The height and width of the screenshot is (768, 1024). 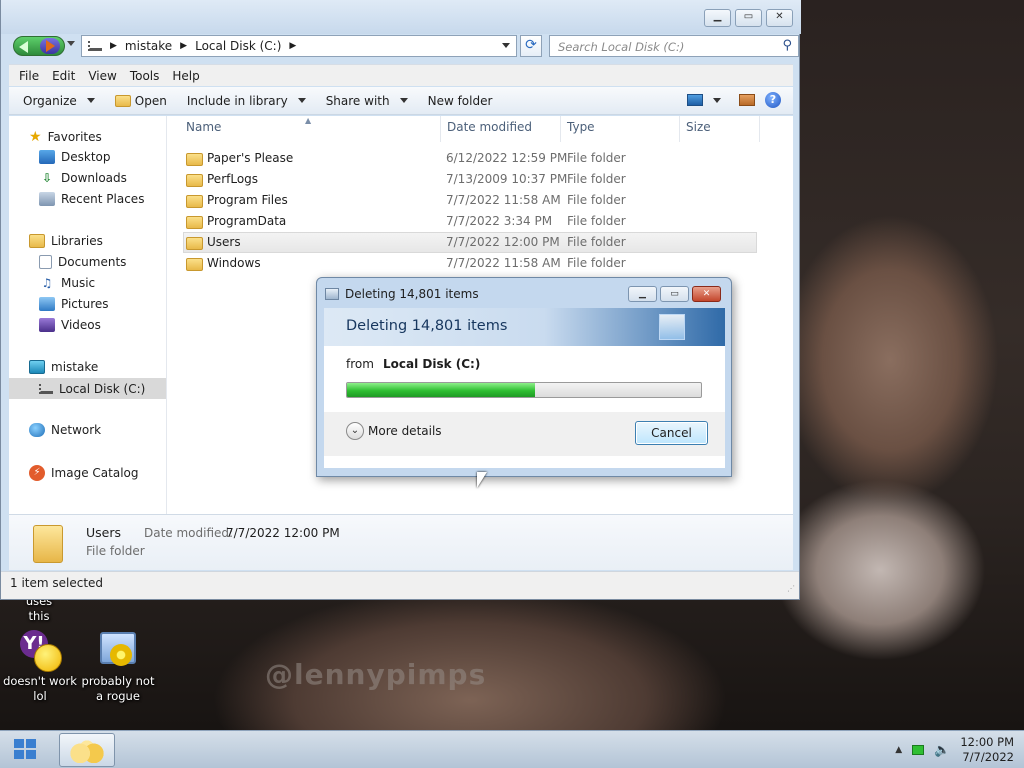 I want to click on close-button: ✕, so click(x=779, y=18).